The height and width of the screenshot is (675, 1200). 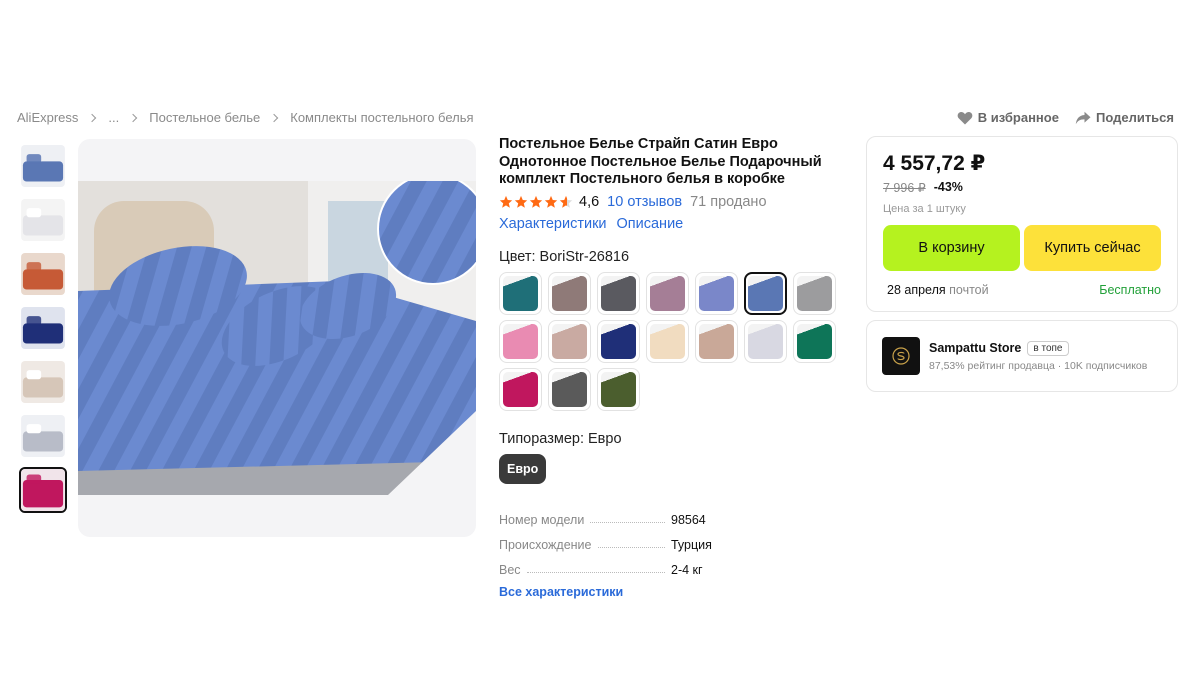 What do you see at coordinates (47, 117) in the screenshot?
I see `breadcrumb-item-aliexpress: AliExpress` at bounding box center [47, 117].